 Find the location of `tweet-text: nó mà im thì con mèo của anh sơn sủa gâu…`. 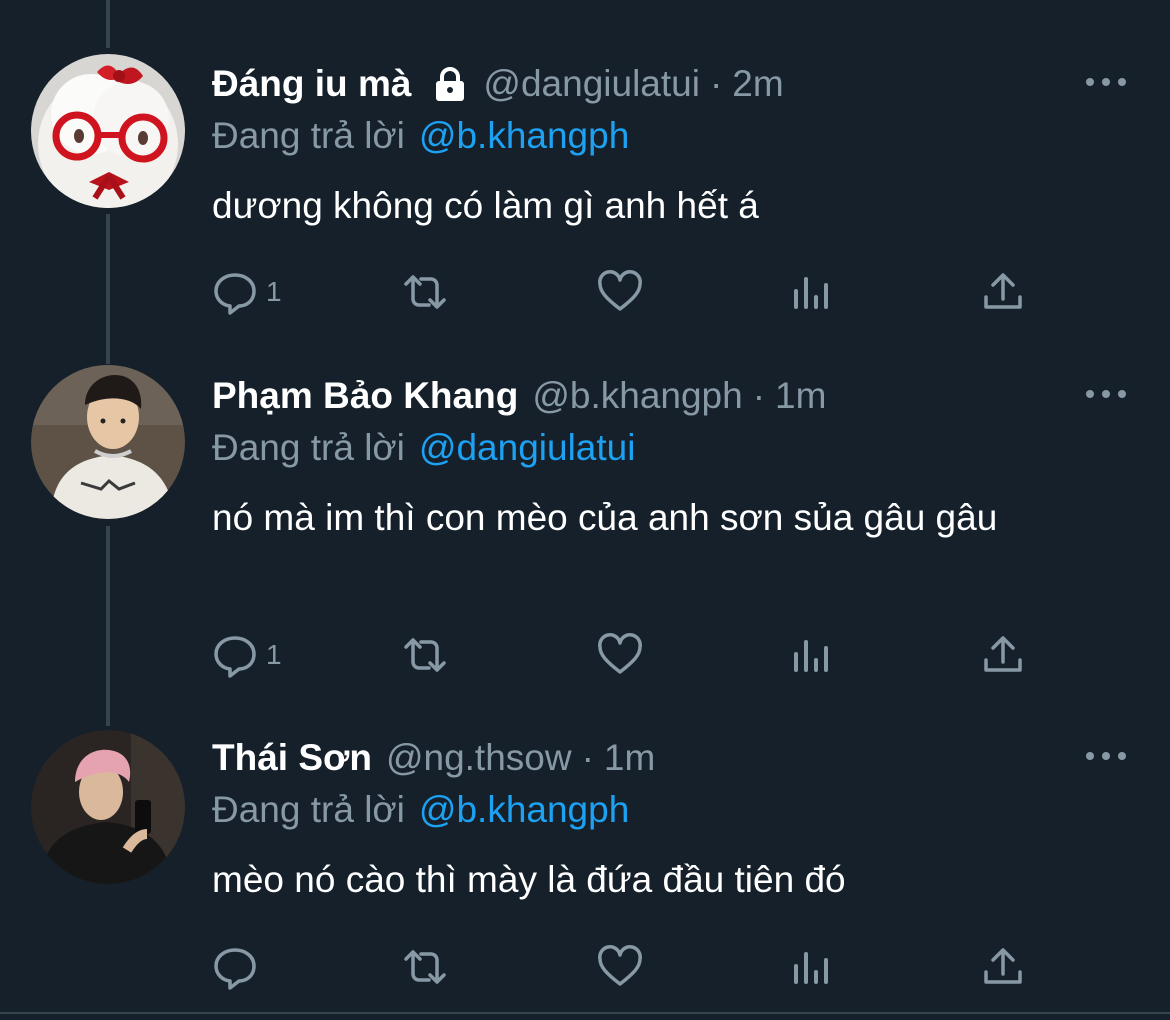

tweet-text: nó mà im thì con mèo của anh sơn sủa gâu… is located at coordinates (605, 517).